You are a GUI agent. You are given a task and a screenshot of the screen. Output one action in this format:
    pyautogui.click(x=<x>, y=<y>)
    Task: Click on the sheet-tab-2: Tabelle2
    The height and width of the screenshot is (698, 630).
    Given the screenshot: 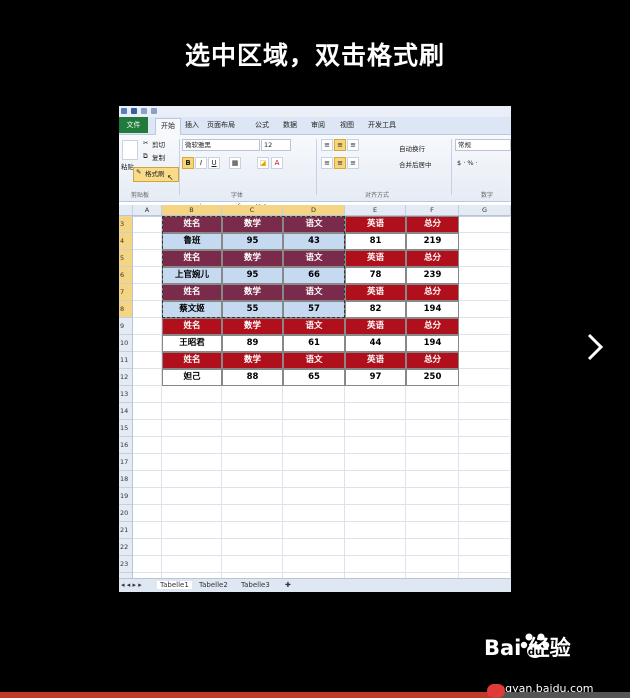 What is the action you would take?
    pyautogui.click(x=213, y=585)
    